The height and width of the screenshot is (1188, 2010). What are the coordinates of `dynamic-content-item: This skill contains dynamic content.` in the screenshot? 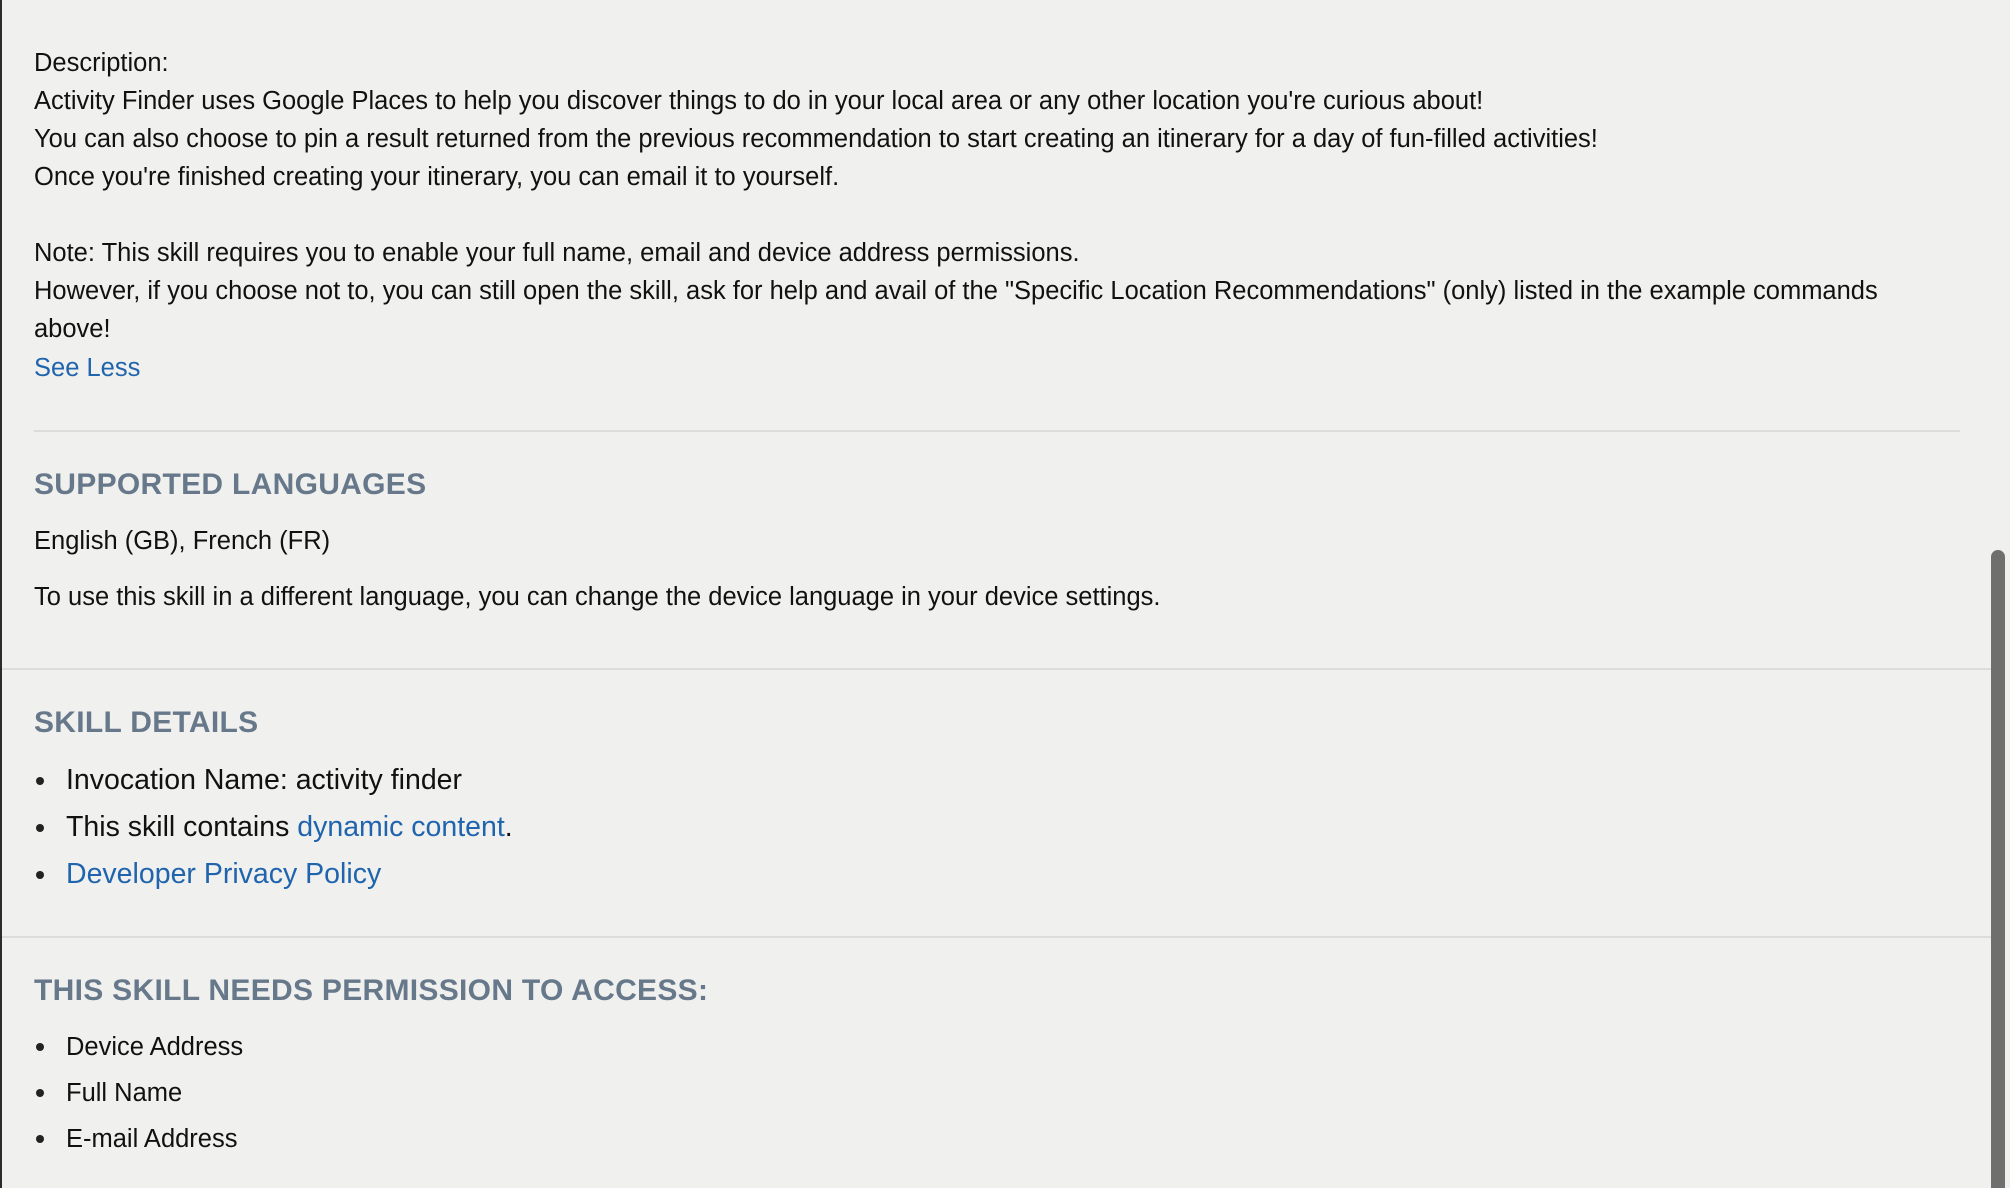 It's located at (273, 827).